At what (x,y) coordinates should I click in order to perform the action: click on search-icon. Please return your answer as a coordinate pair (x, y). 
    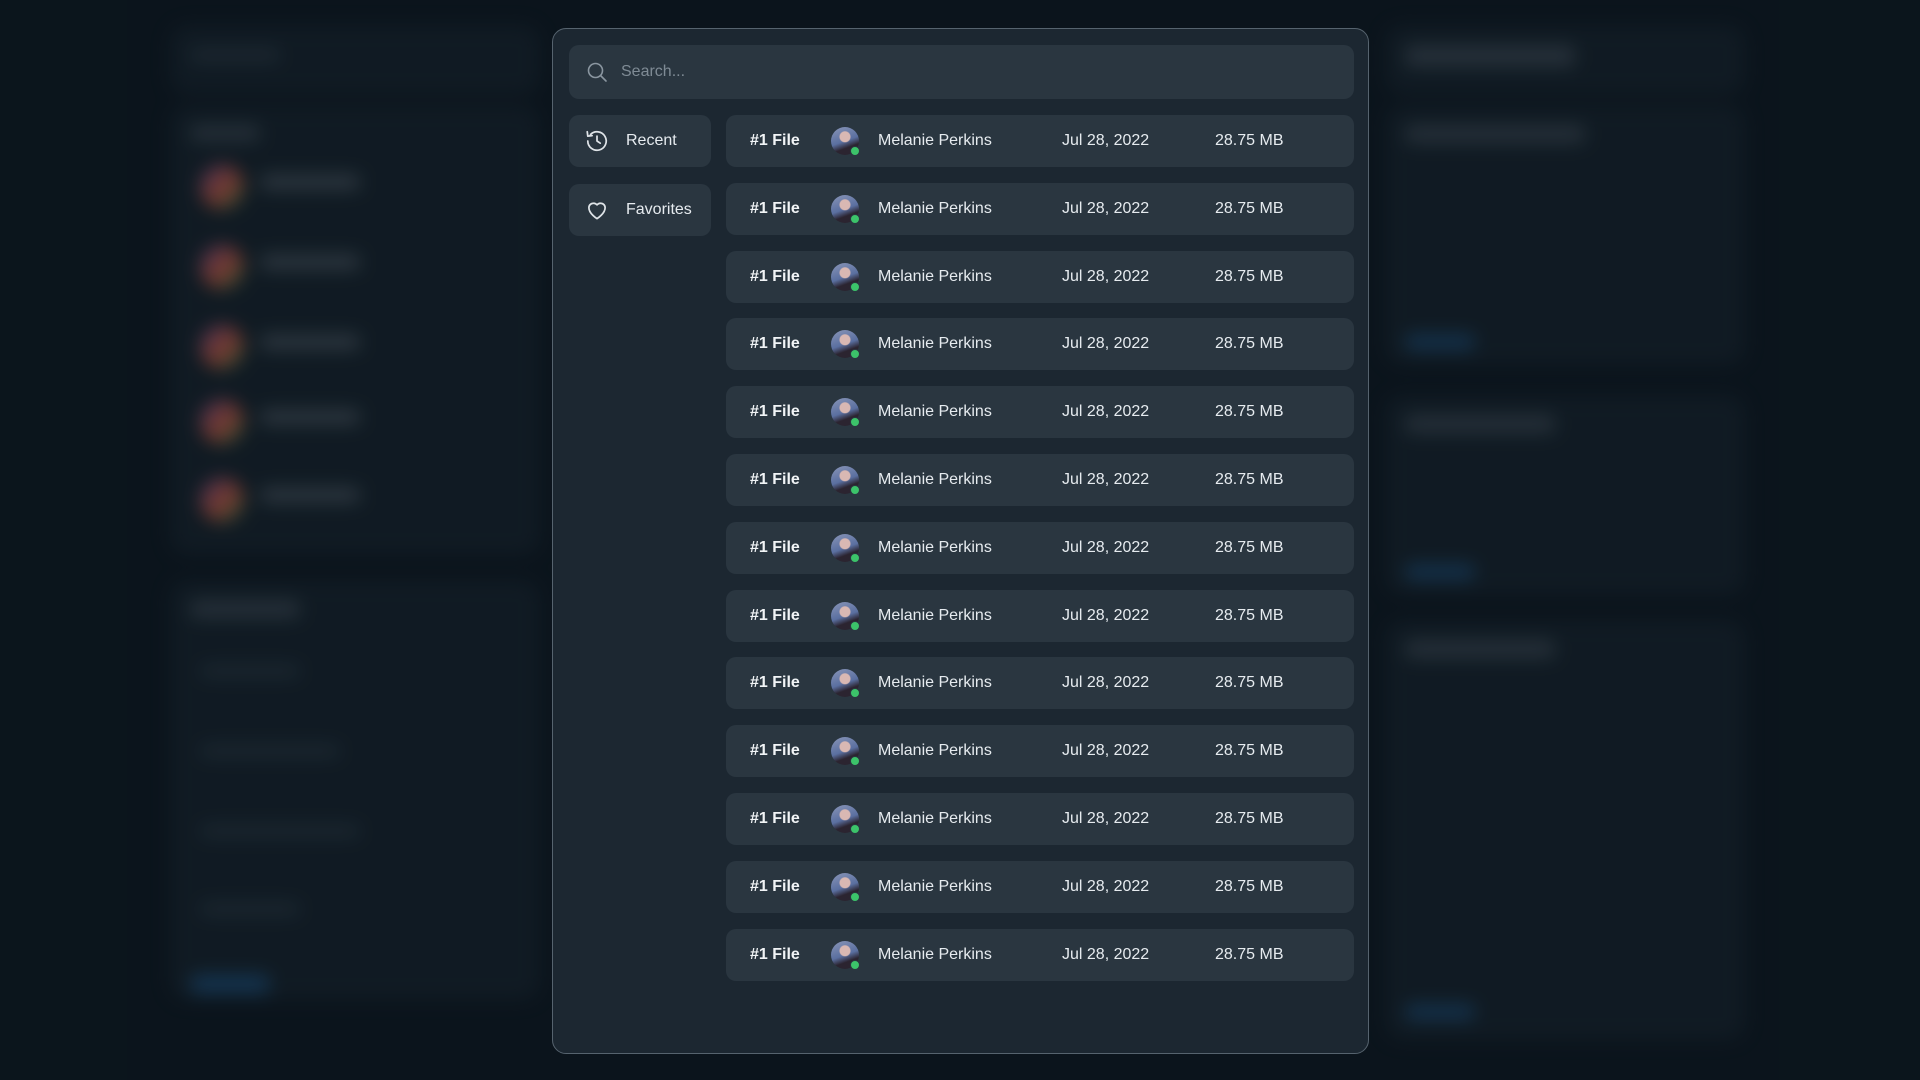
    Looking at the image, I should click on (597, 72).